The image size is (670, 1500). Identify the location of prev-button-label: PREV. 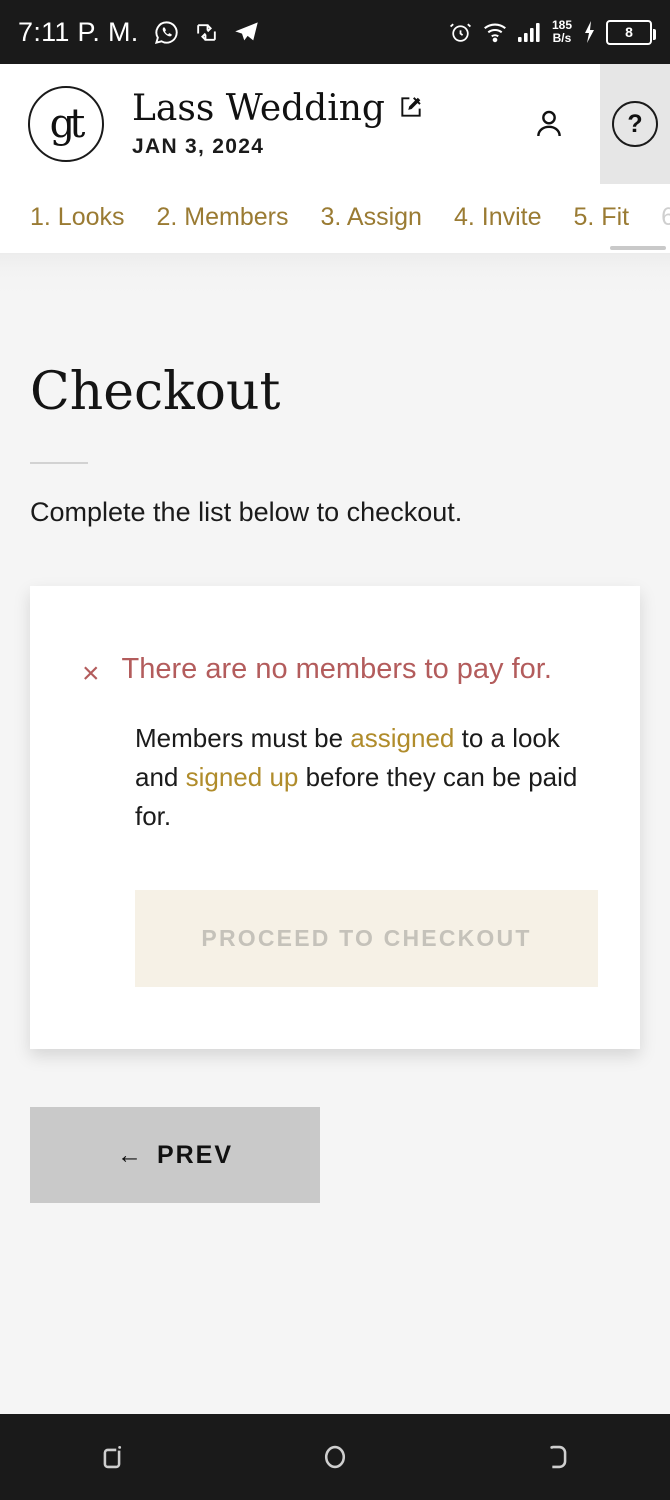
(195, 1154).